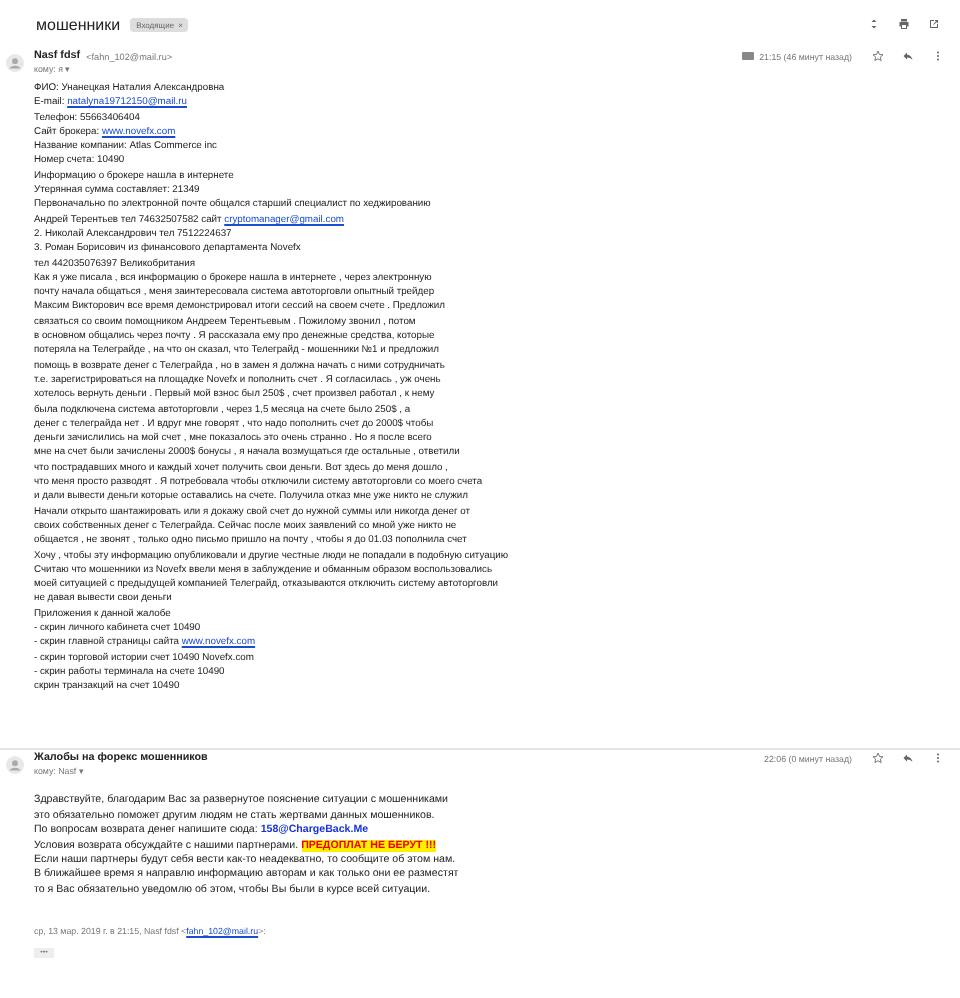 The width and height of the screenshot is (960, 998). I want to click on email-subject: мошенники, so click(78, 24).